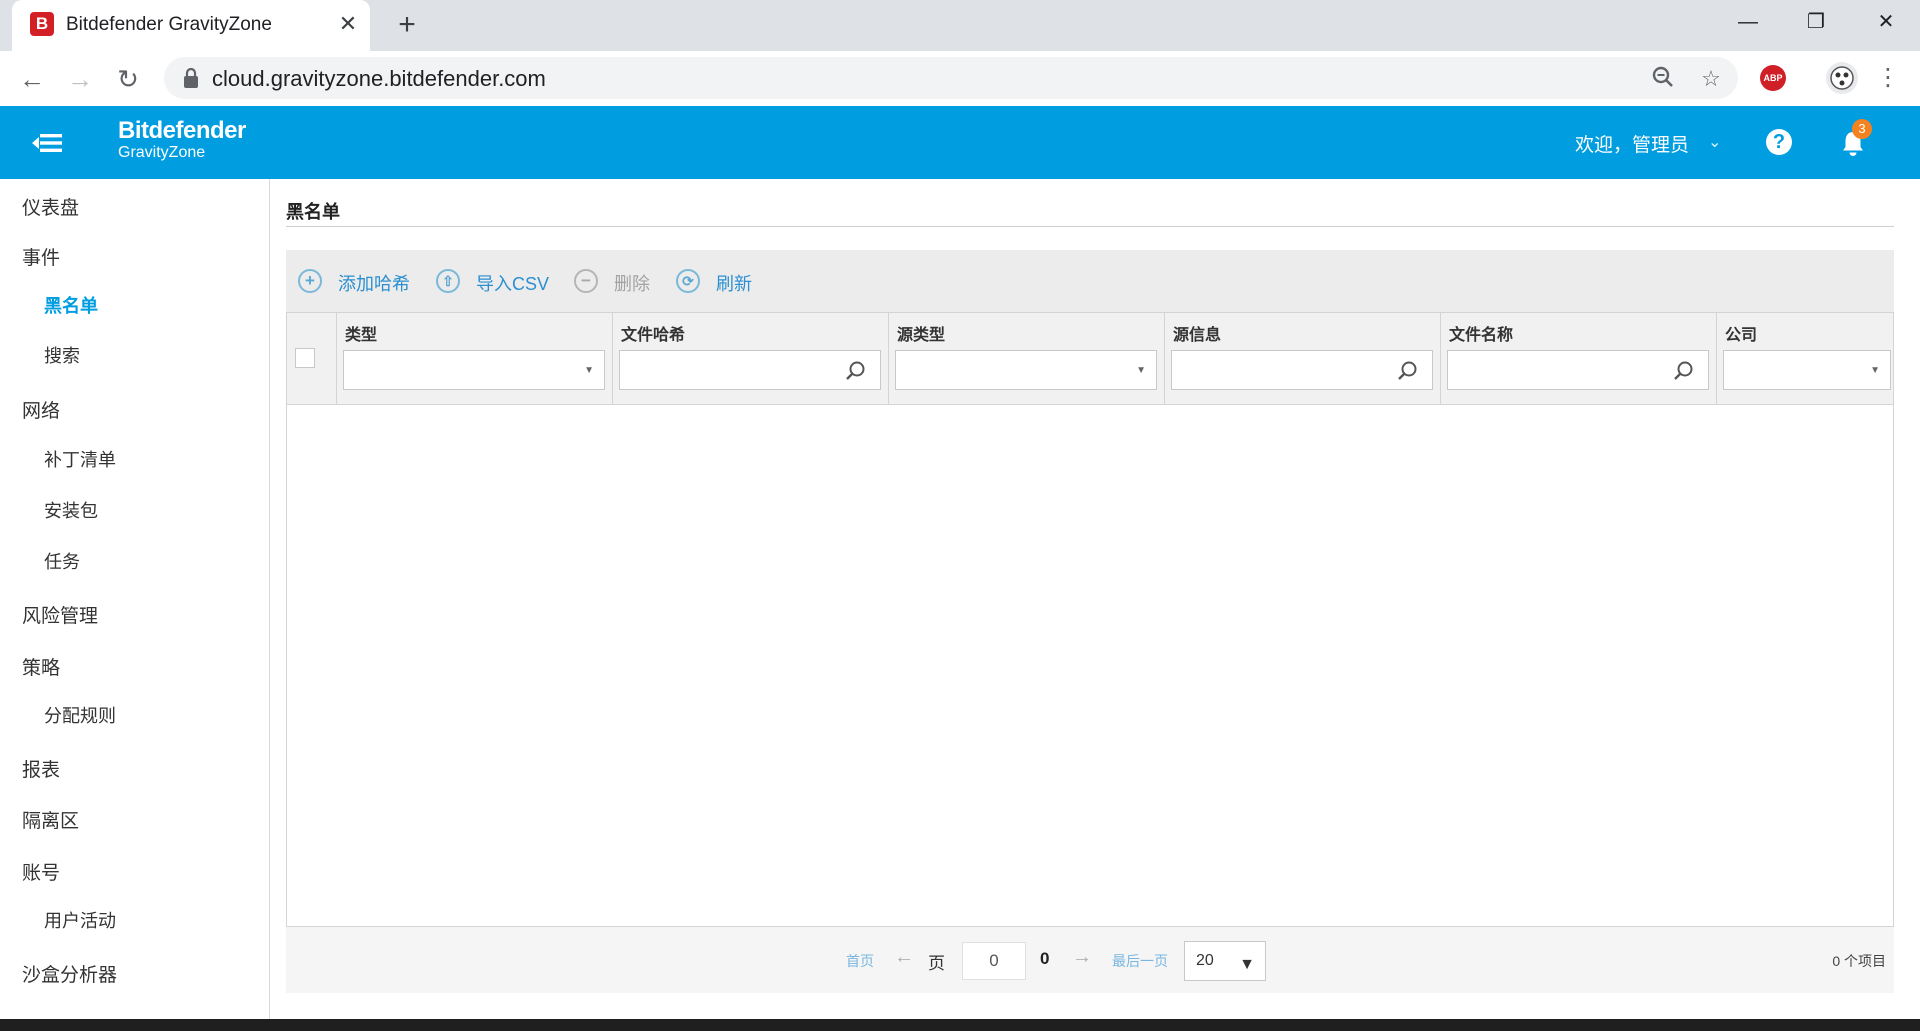  What do you see at coordinates (1888, 78) in the screenshot?
I see `browser-menu-icon: ⋮` at bounding box center [1888, 78].